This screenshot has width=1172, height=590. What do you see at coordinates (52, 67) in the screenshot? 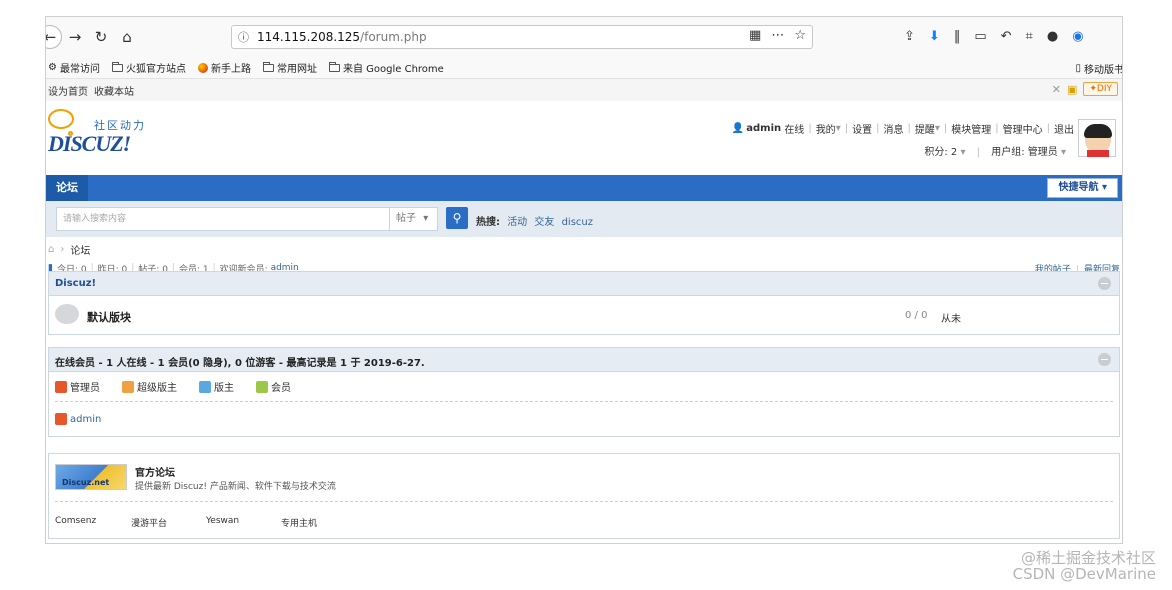
I see `gear-icon: ⚙` at bounding box center [52, 67].